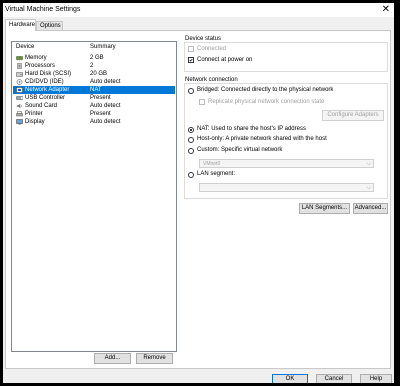  I want to click on device-name: Printer, so click(34, 114).